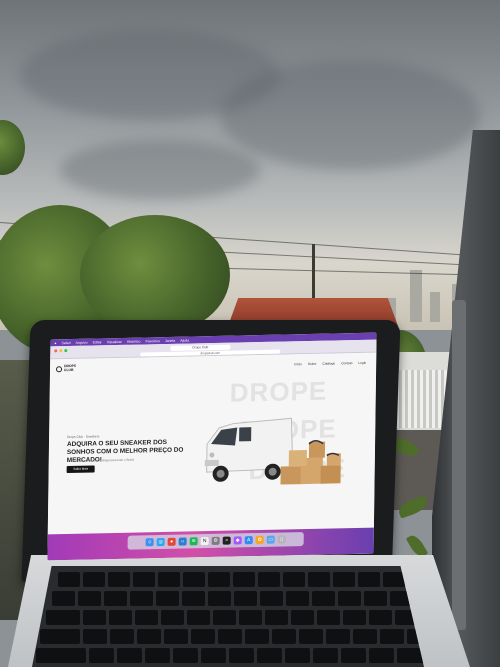  What do you see at coordinates (82, 342) in the screenshot?
I see `menu-item: Arquivo` at bounding box center [82, 342].